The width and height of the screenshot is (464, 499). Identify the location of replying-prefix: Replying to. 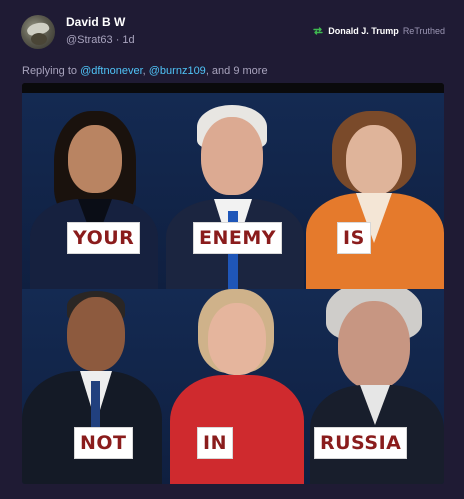
(51, 71).